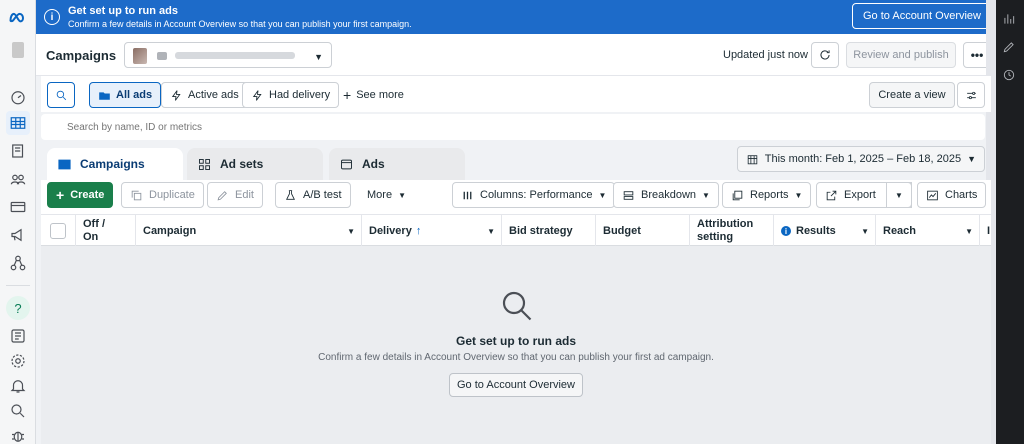  I want to click on column-campaign-label: Campaign, so click(170, 231).